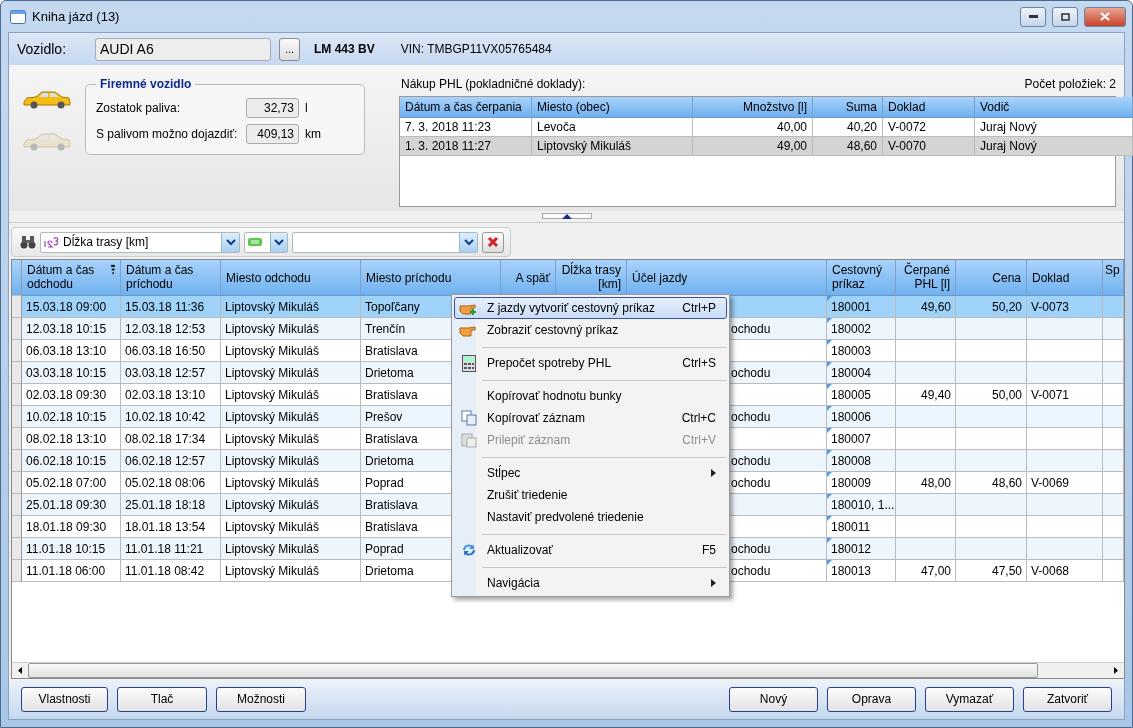 This screenshot has width=1133, height=728. What do you see at coordinates (291, 278) in the screenshot?
I see `column-header: Miesto odchodu` at bounding box center [291, 278].